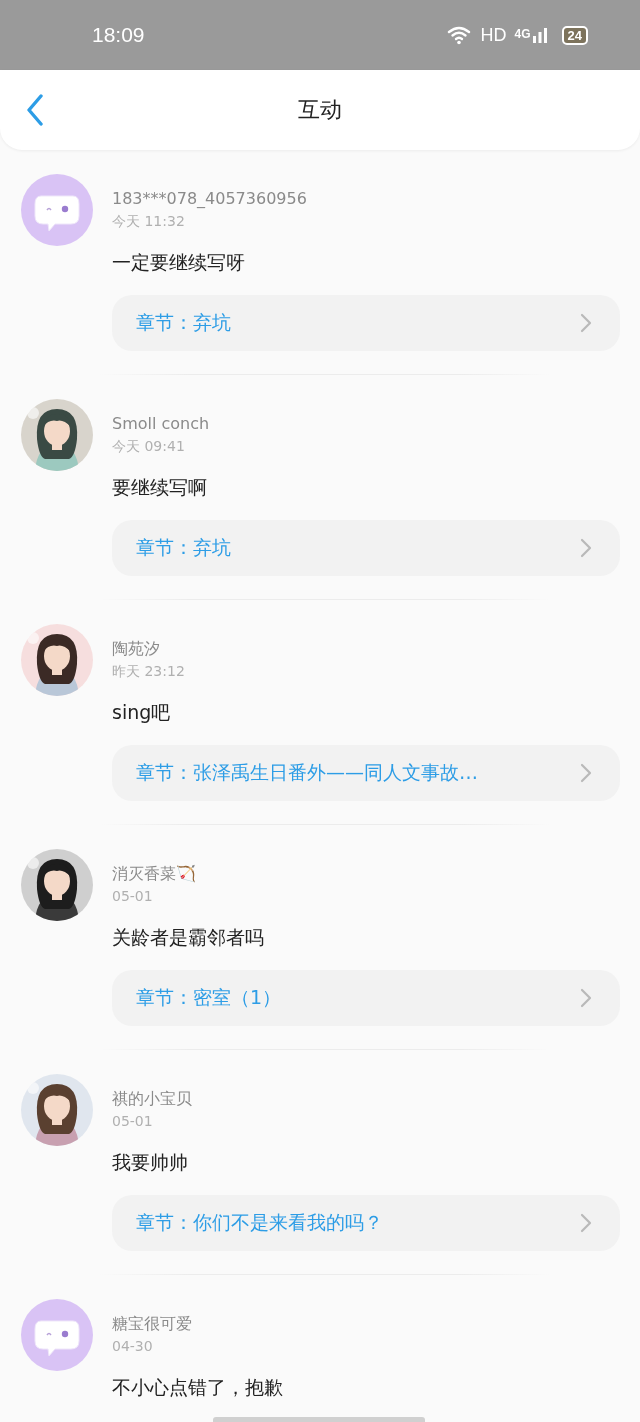 The width and height of the screenshot is (640, 1422). What do you see at coordinates (133, 1346) in the screenshot?
I see `comment-time: 04-30` at bounding box center [133, 1346].